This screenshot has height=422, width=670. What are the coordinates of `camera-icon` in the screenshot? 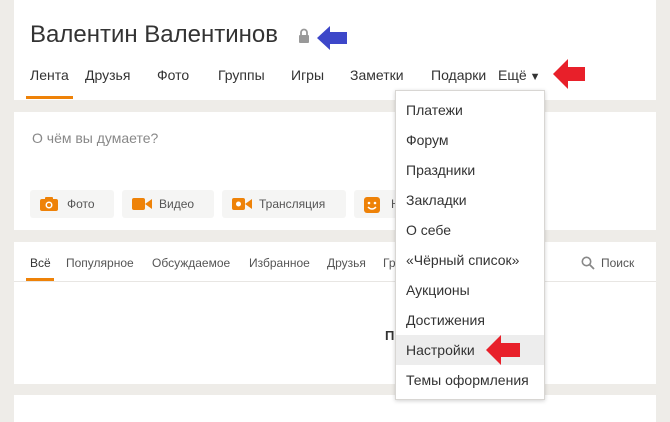 It's located at (49, 204).